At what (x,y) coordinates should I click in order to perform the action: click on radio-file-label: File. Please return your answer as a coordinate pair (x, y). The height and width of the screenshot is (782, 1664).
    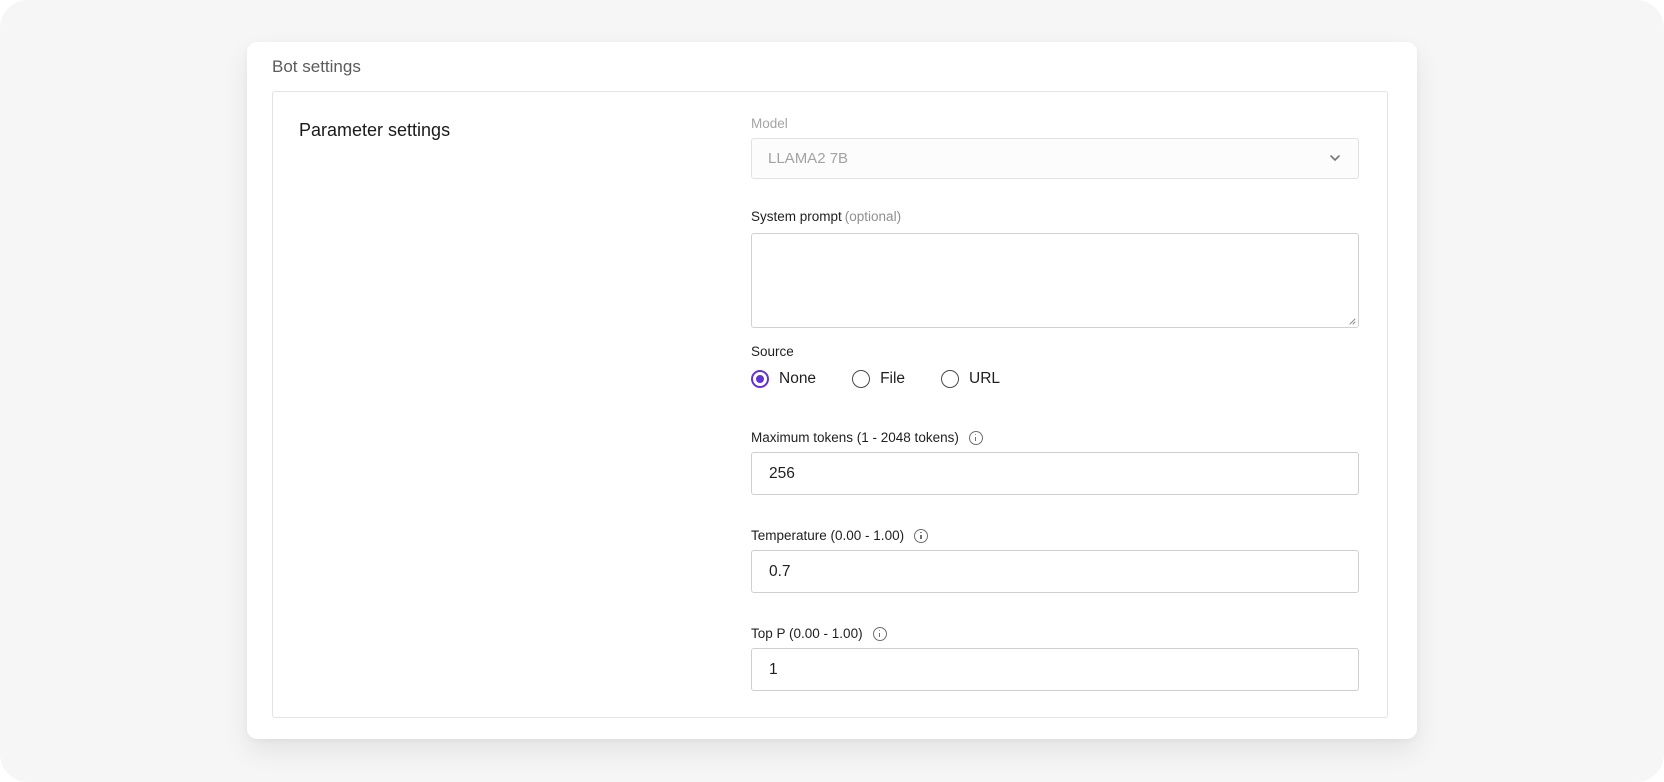
    Looking at the image, I should click on (893, 378).